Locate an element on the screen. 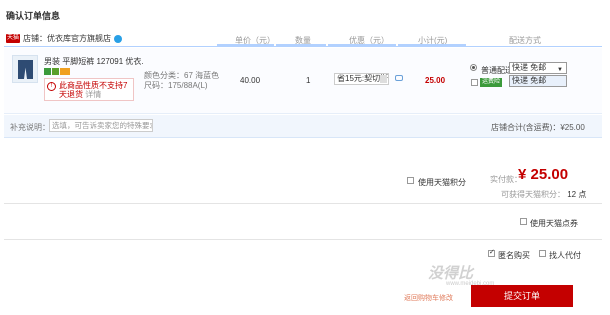 The height and width of the screenshot is (315, 610). page-title: 确认订单信息 is located at coordinates (33, 16).